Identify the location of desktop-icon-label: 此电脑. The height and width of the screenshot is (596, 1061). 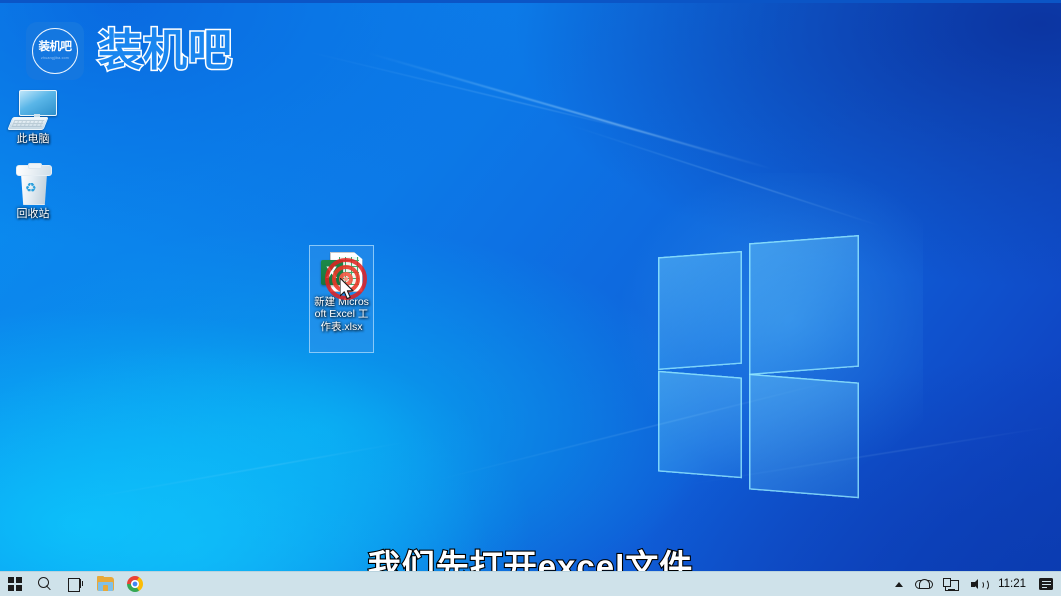
(33, 139).